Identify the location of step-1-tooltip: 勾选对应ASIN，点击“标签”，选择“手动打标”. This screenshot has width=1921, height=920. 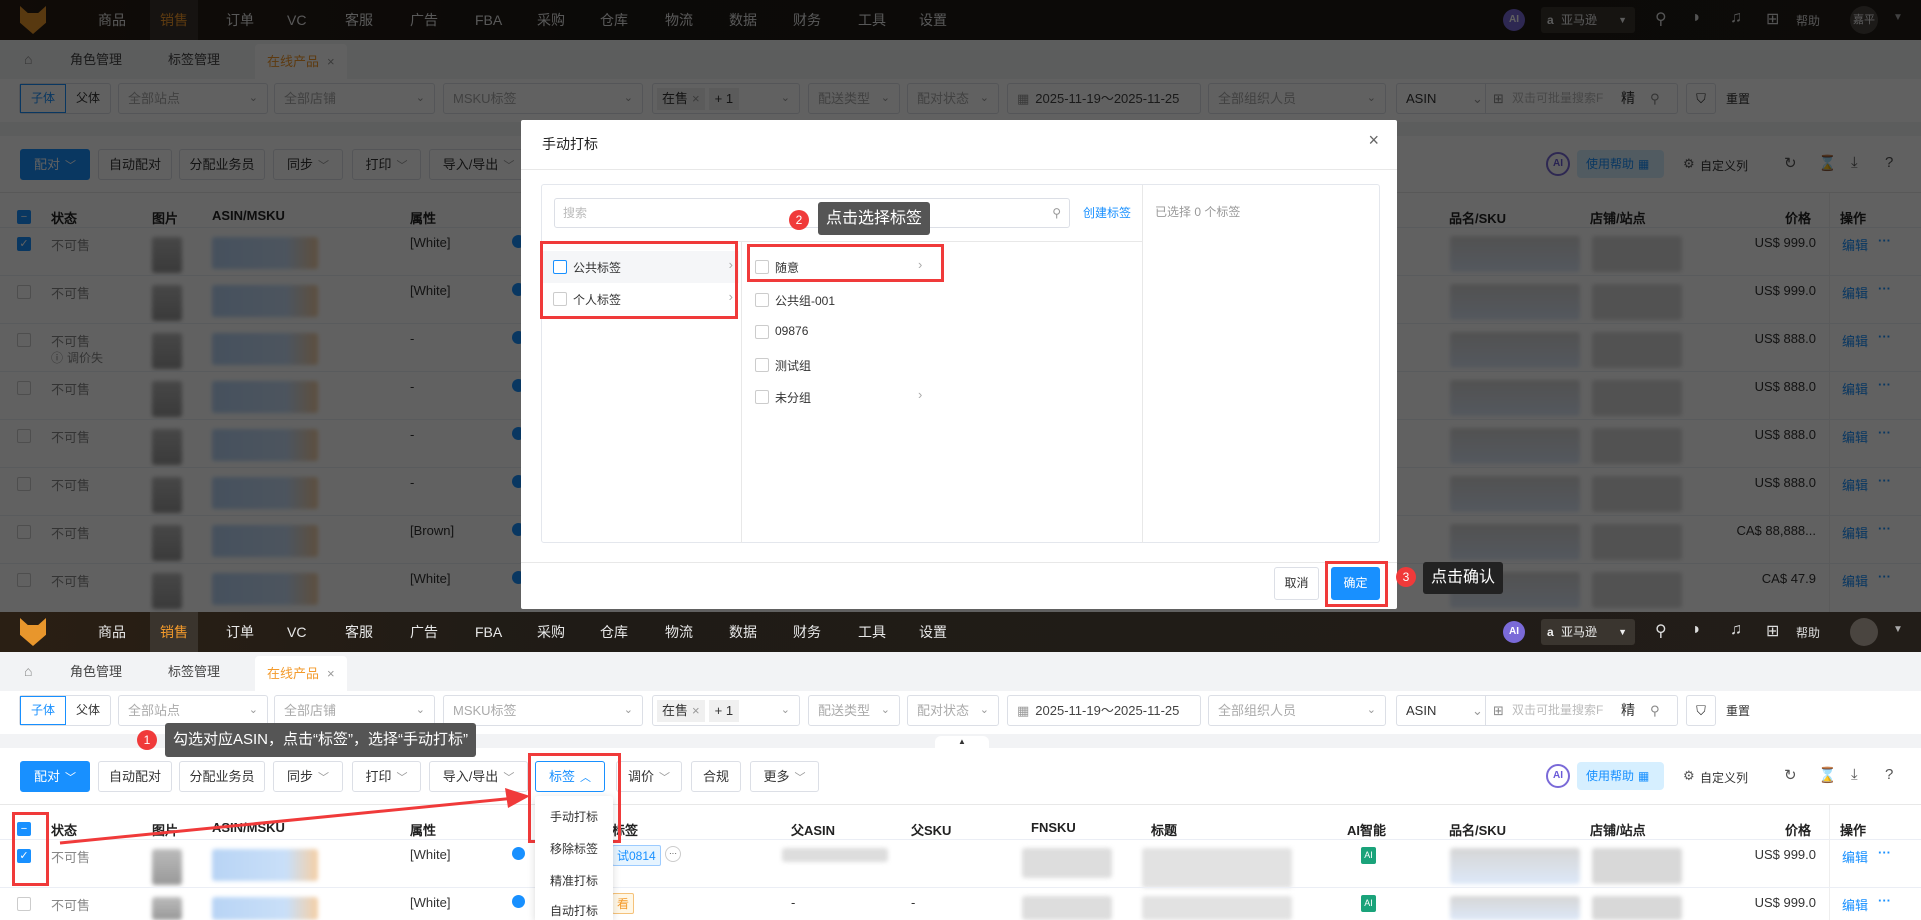
(320, 740).